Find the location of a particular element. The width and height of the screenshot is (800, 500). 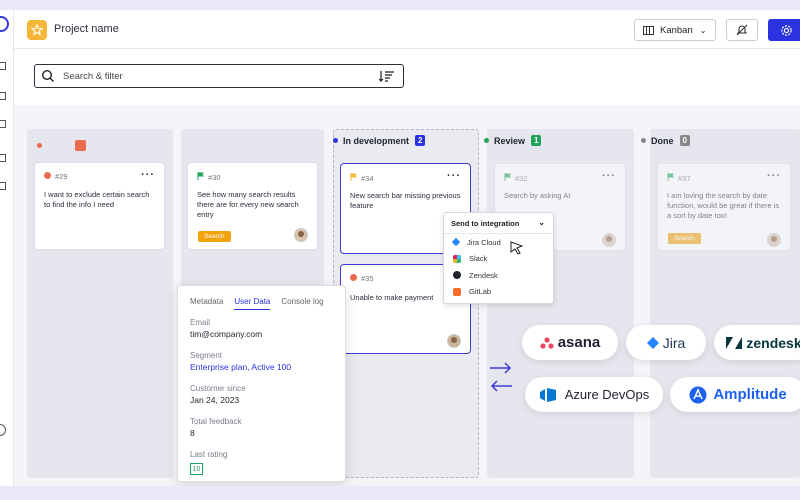

amplitude-logo: Amplitude is located at coordinates (735, 394).